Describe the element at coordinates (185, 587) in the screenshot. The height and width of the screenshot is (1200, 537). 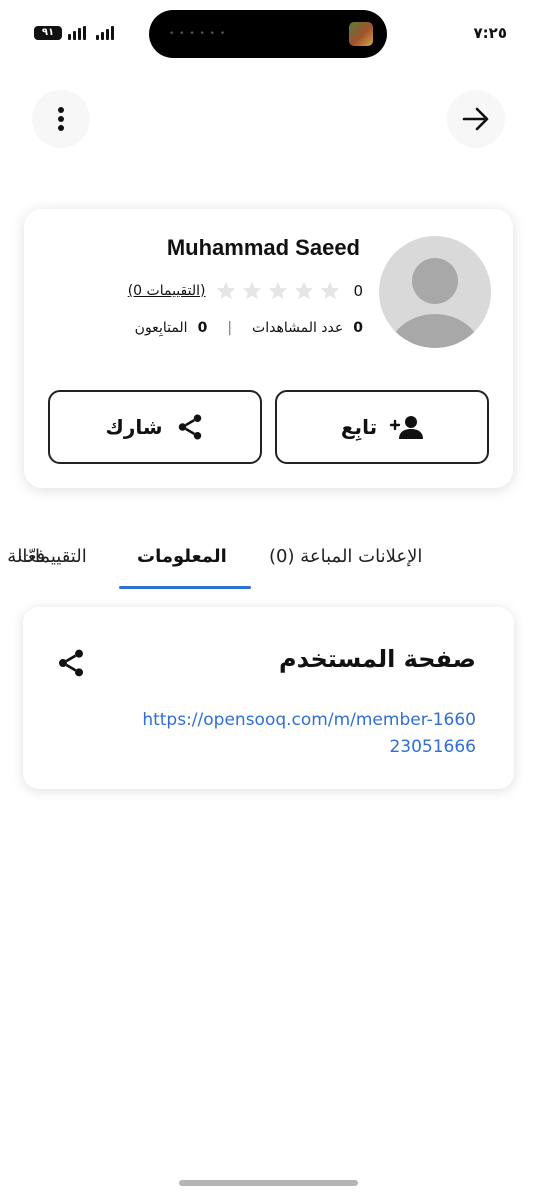
I see `active-tab-indicator` at that location.